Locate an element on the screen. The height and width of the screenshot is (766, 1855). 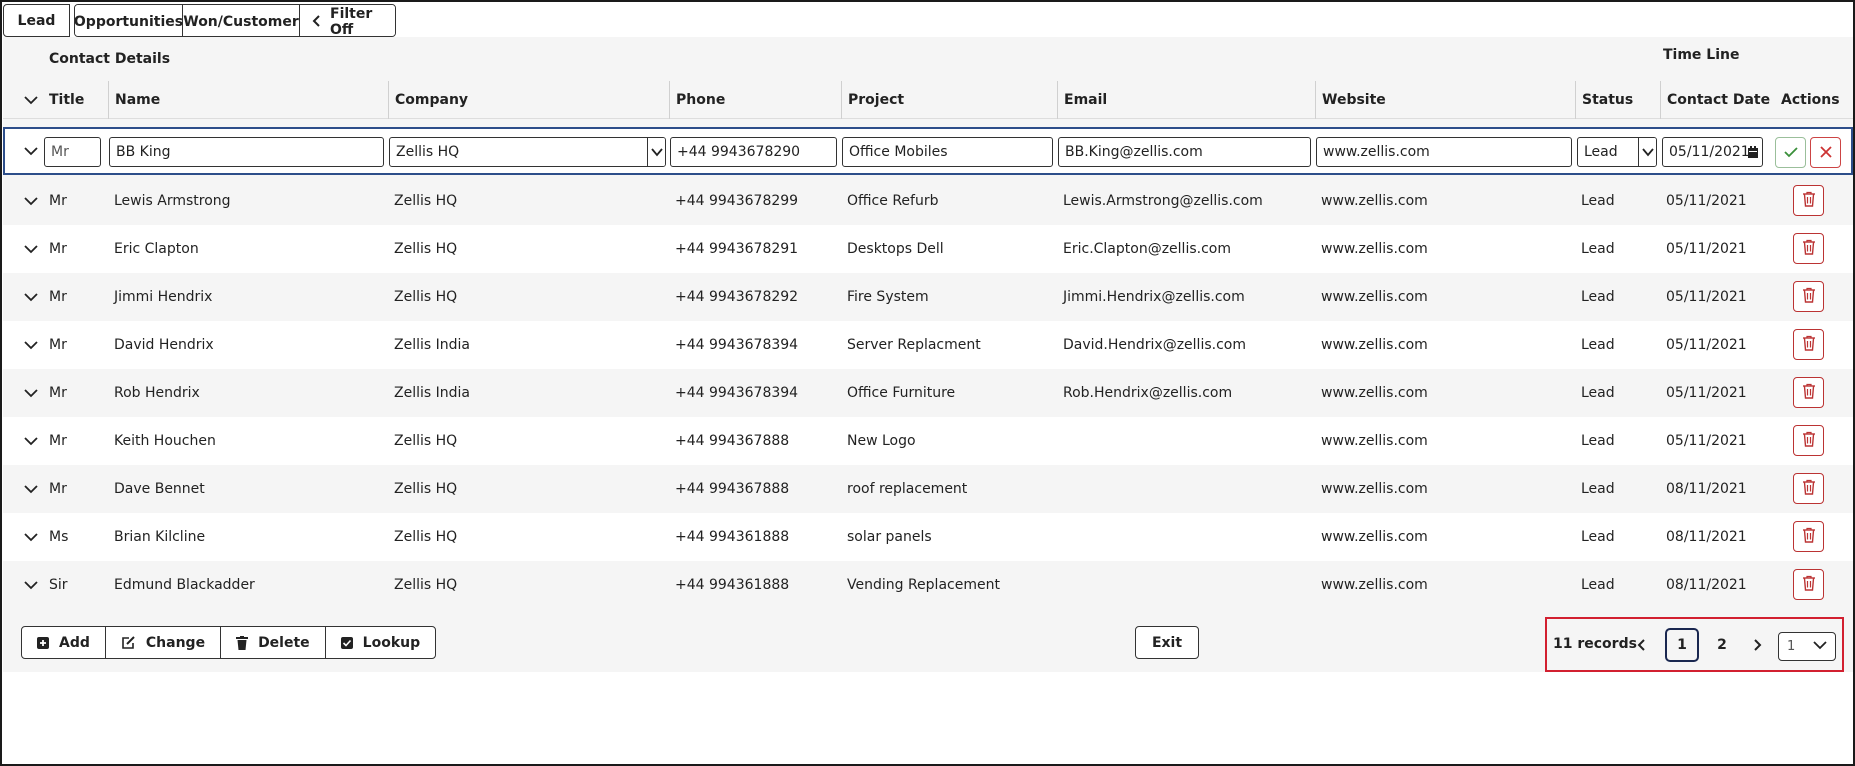
cell-title: Sir is located at coordinates (58, 585).